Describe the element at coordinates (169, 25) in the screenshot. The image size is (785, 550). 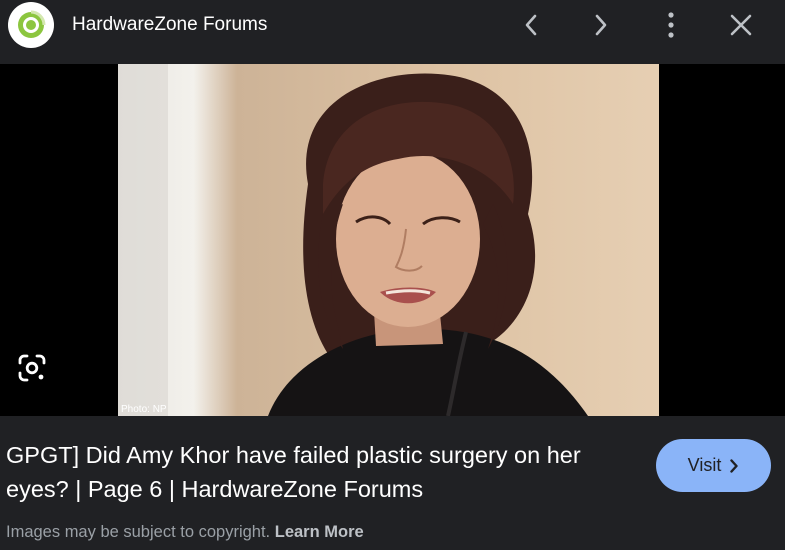
I see `site-name: HardwareZone Forums` at that location.